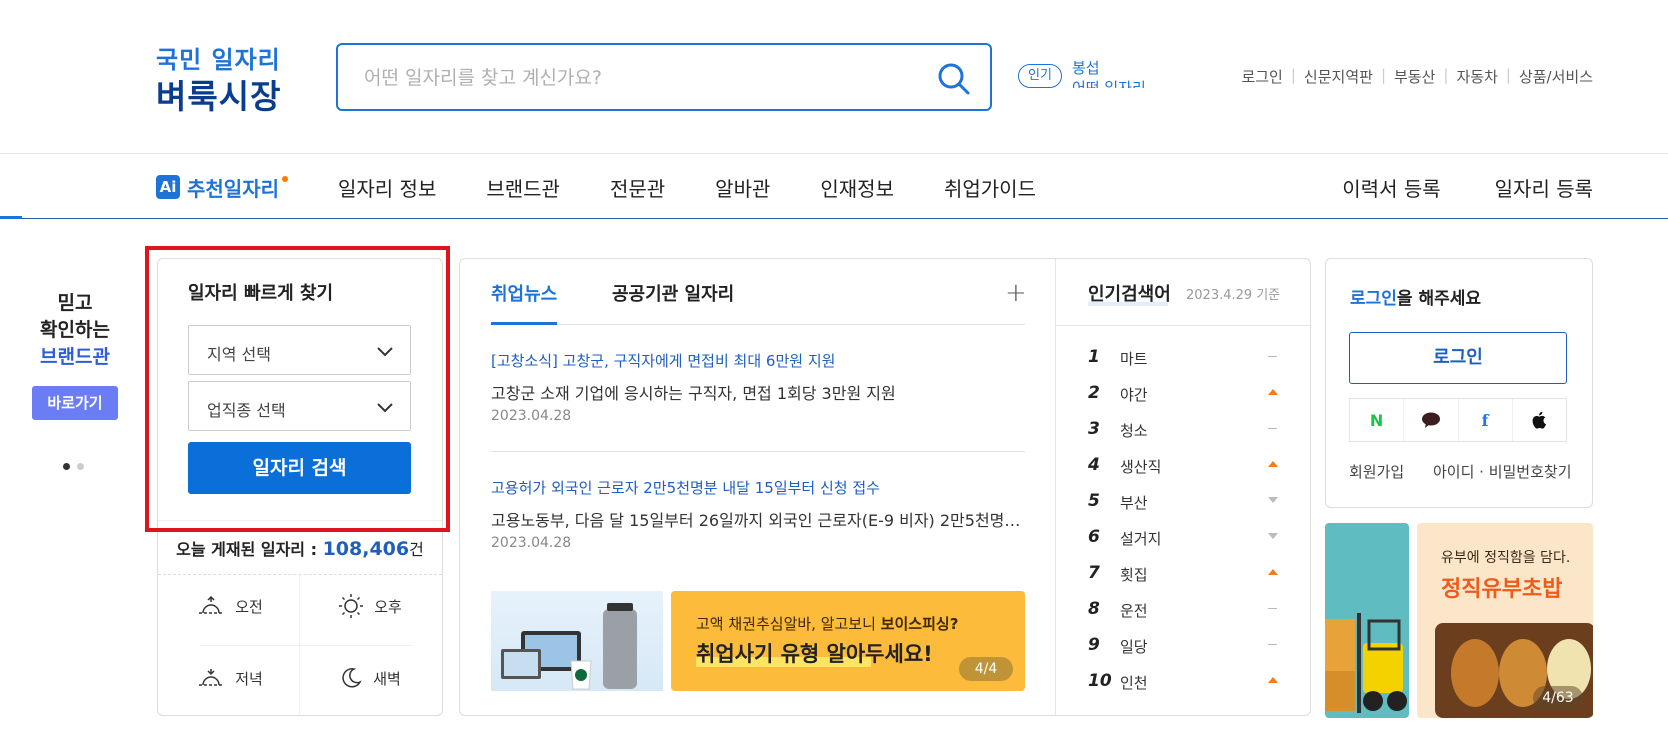 Image resolution: width=1668 pixels, height=740 pixels. Describe the element at coordinates (1134, 574) in the screenshot. I see `ranking-keyword: 횟집` at that location.